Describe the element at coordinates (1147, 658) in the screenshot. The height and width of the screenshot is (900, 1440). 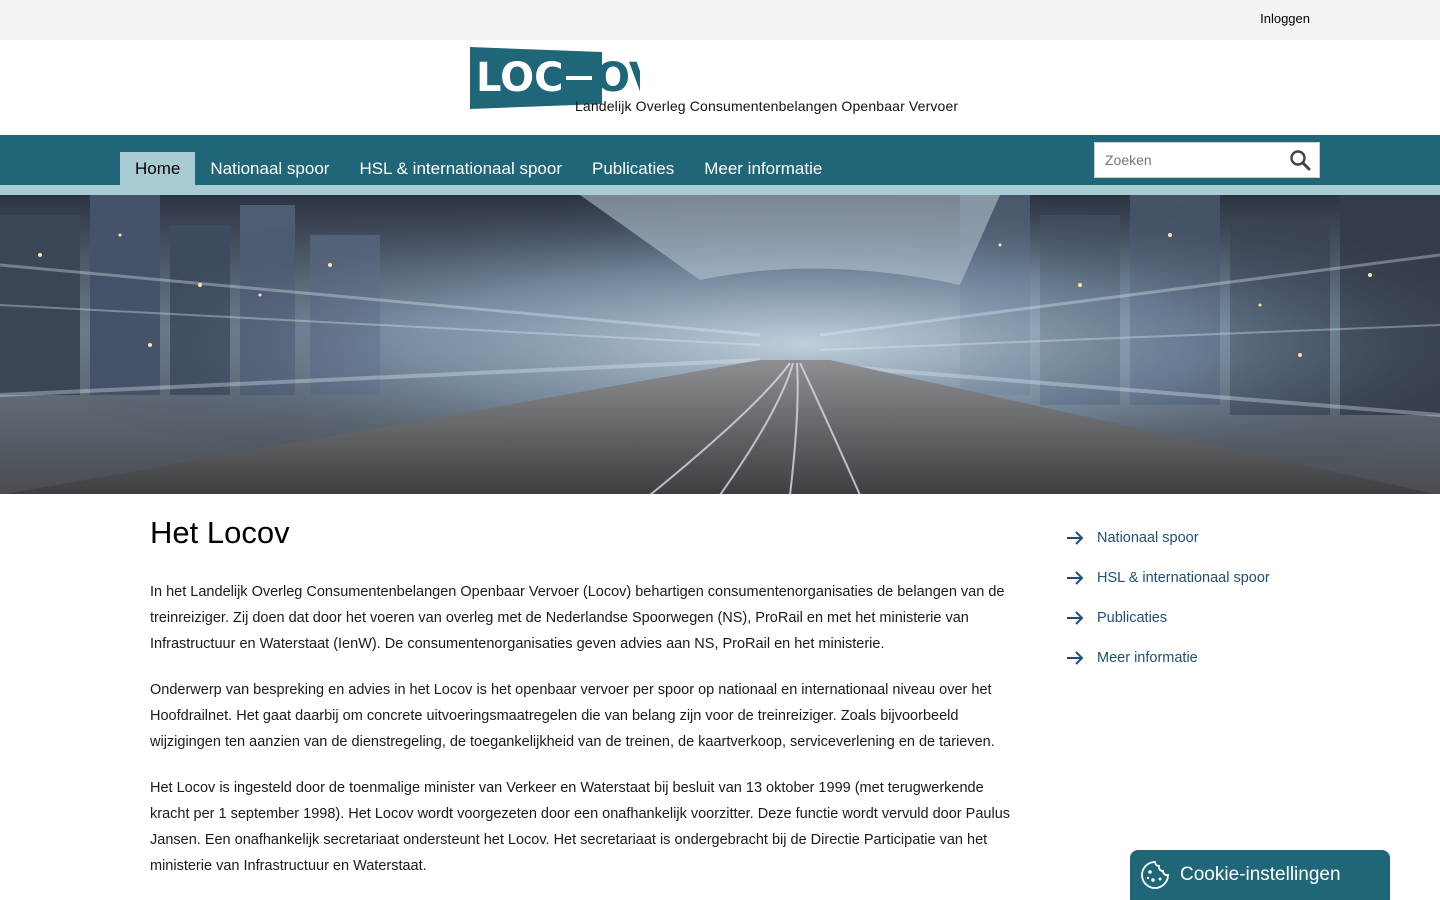
I see `sidebar-link-label: Meer informatie` at that location.